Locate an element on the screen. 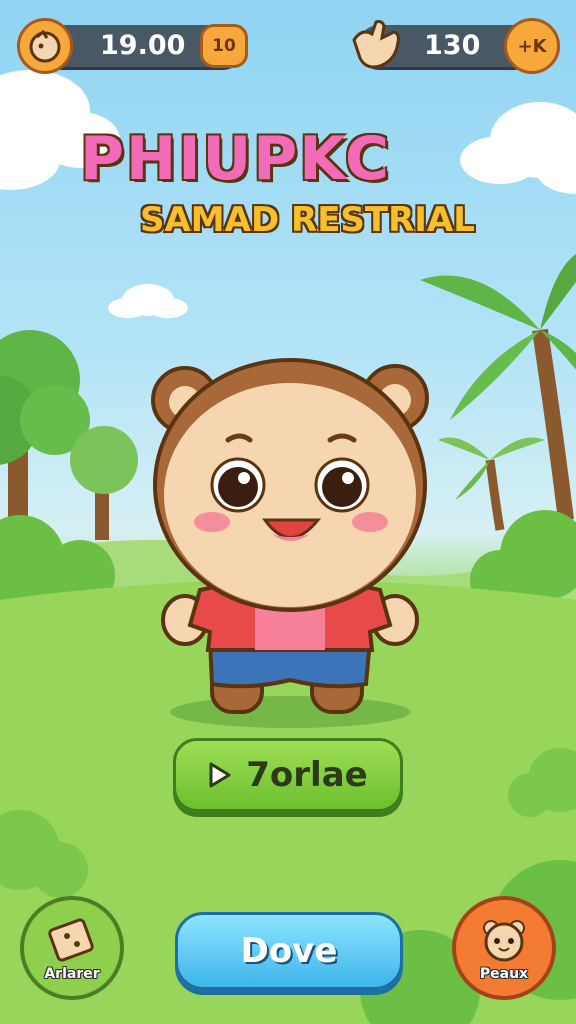  play-icon is located at coordinates (220, 775).